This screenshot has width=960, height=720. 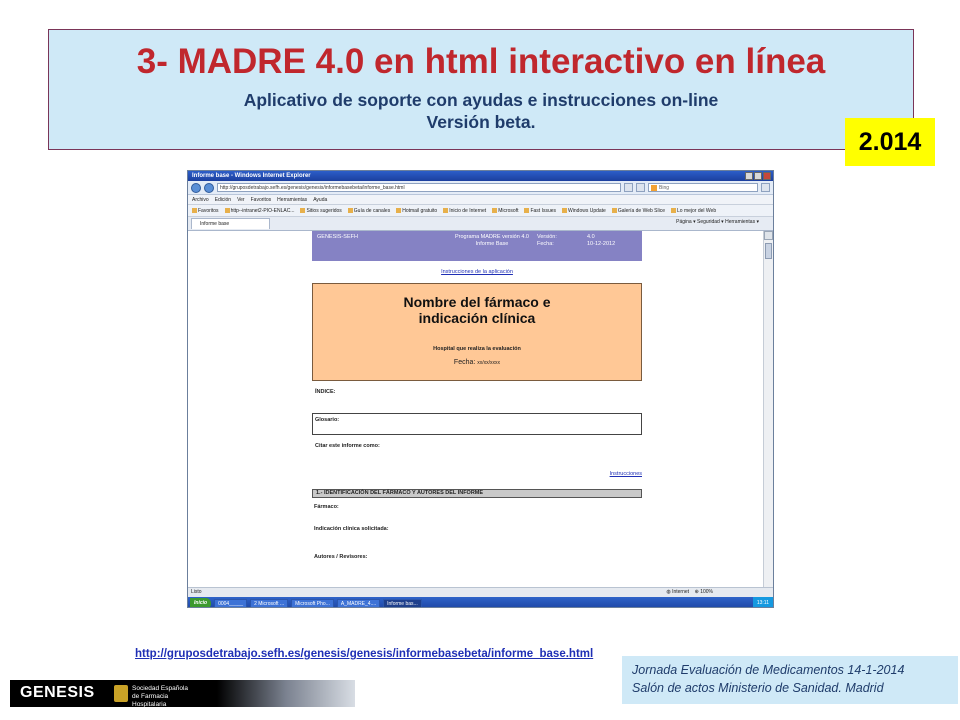 What do you see at coordinates (416, 210) in the screenshot?
I see `fav-link: Hotmail gratuito` at bounding box center [416, 210].